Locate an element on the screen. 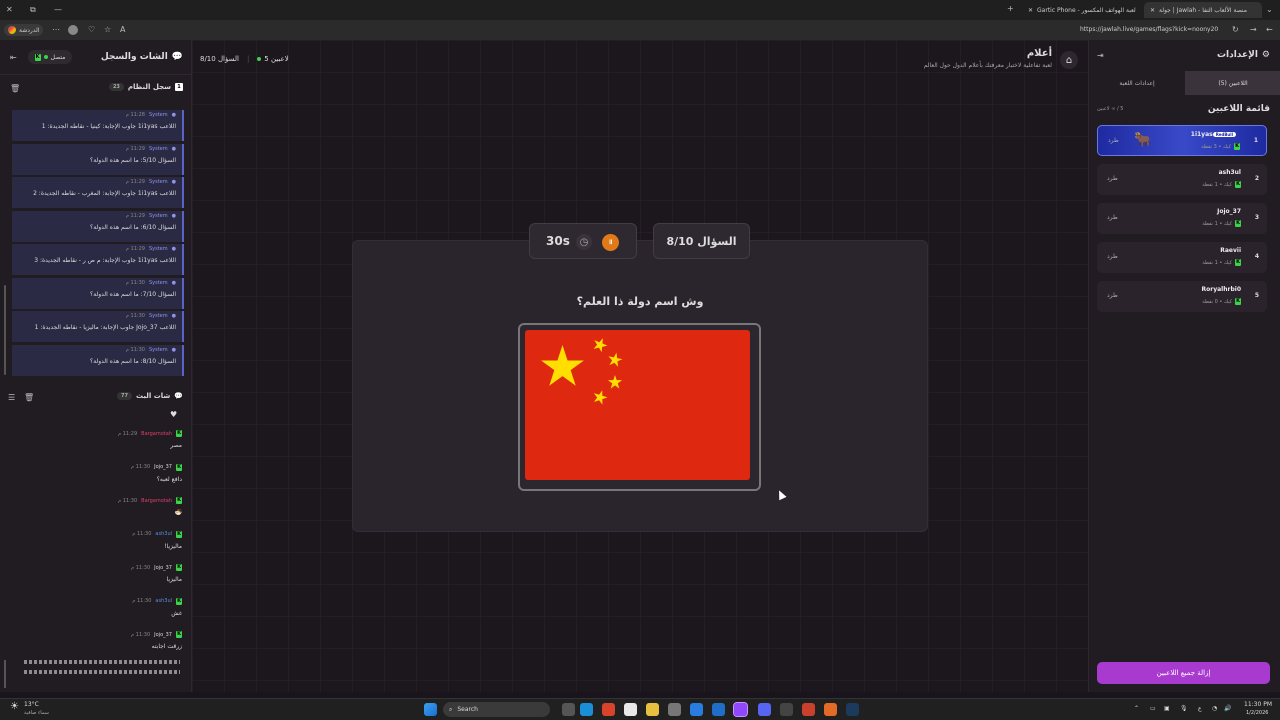 The width and height of the screenshot is (1280, 720). tray-app-icon: ▭ is located at coordinates (1153, 708).